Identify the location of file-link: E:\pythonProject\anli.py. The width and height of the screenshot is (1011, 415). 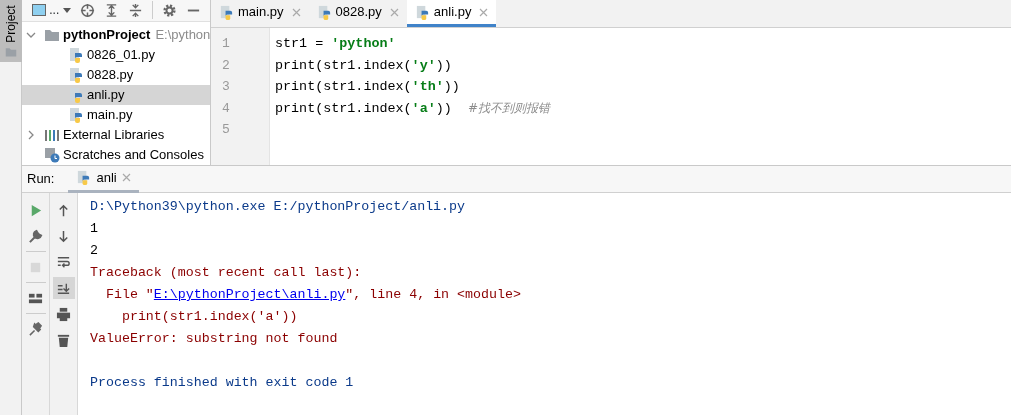
(249, 294).